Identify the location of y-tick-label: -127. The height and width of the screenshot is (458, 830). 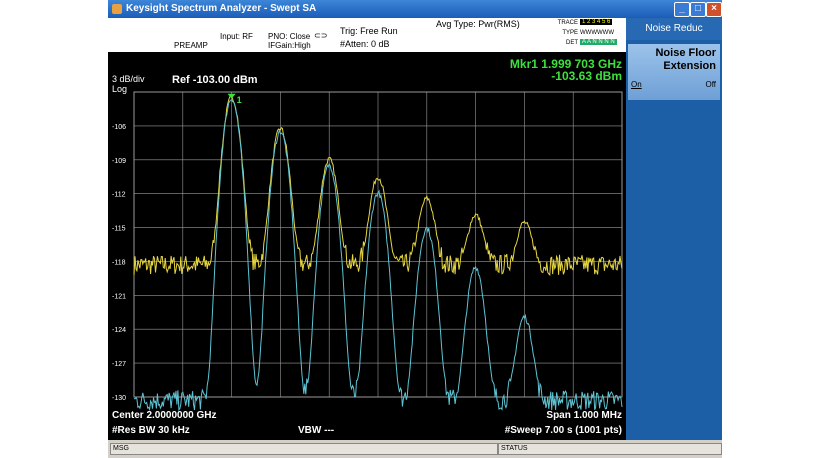
(119, 364).